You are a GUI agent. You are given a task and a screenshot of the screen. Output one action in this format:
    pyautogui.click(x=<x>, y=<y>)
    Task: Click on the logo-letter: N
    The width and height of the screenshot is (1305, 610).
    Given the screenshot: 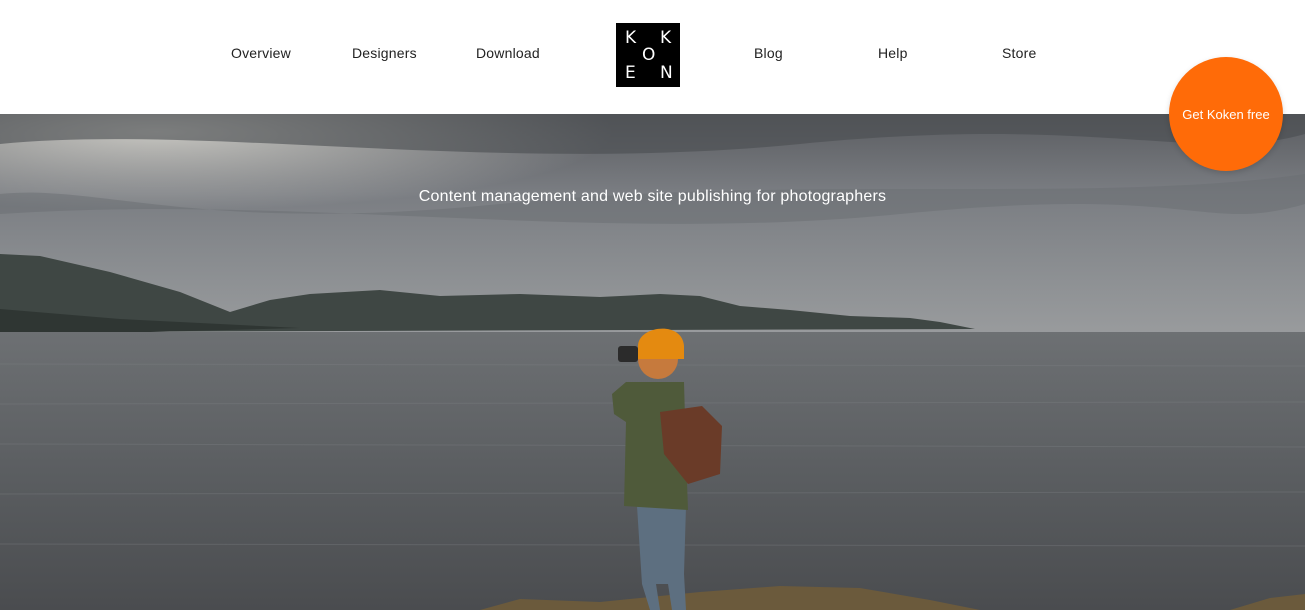 What is the action you would take?
    pyautogui.click(x=666, y=73)
    